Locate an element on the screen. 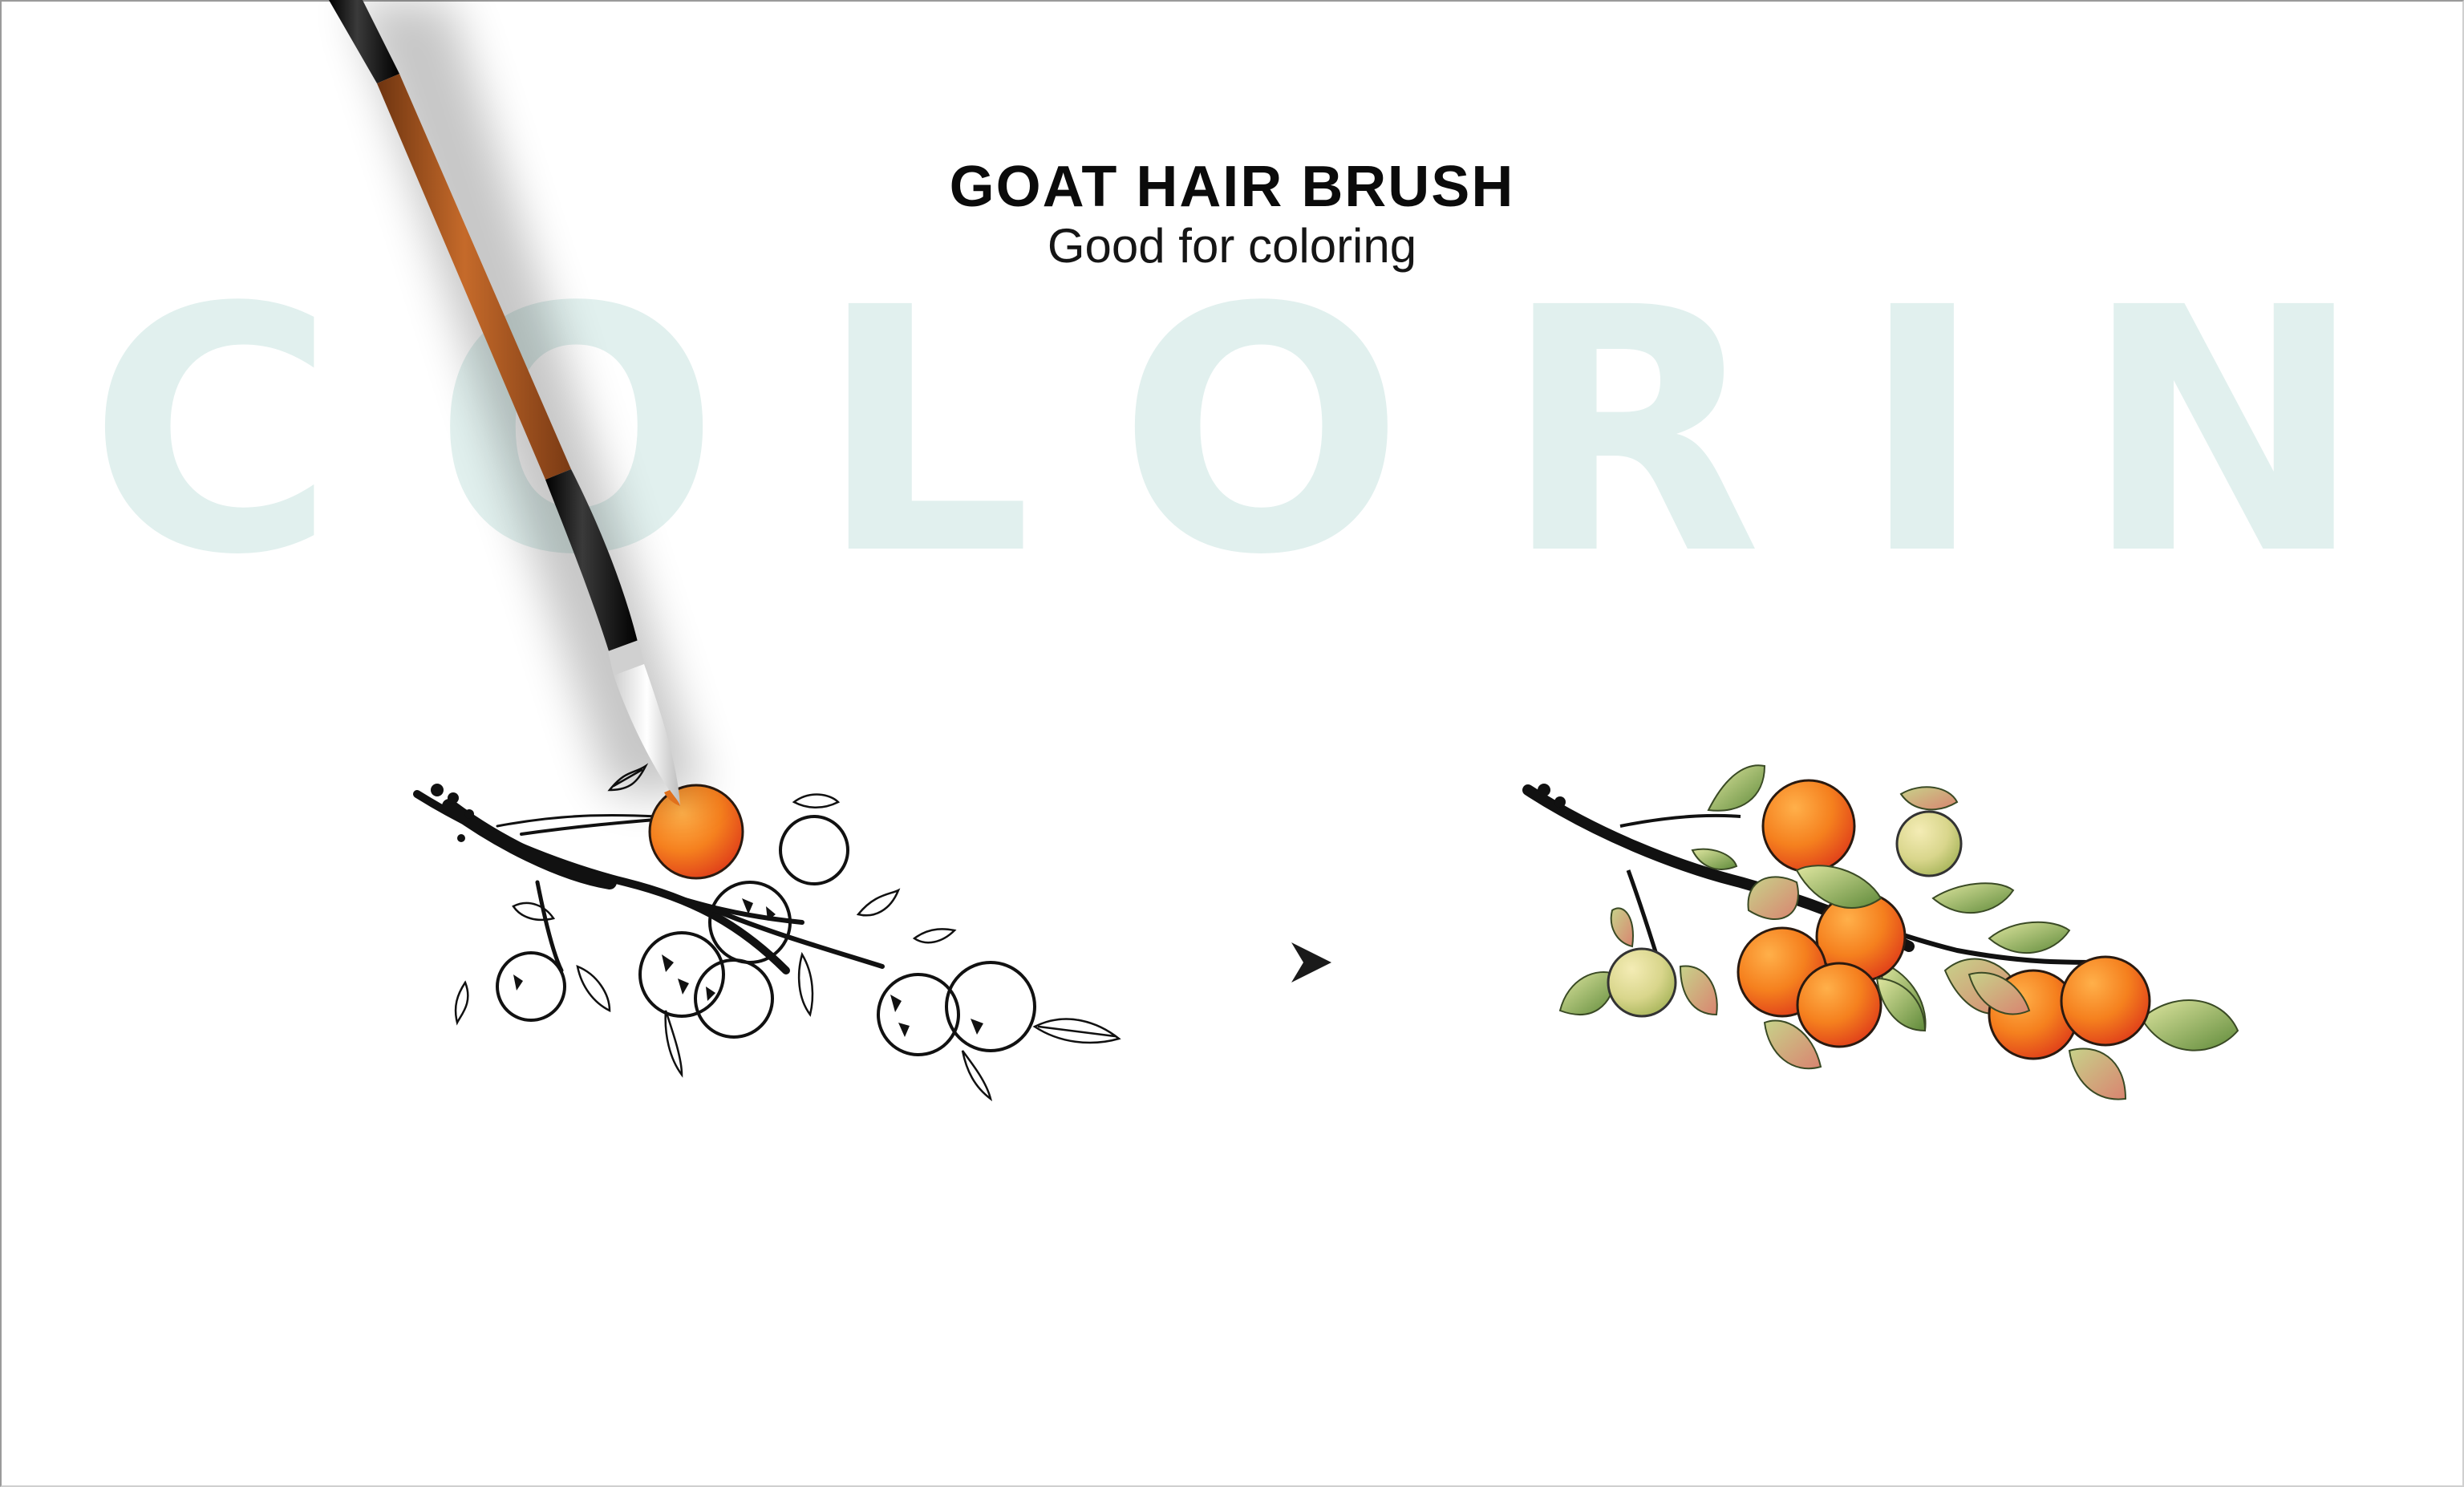 The width and height of the screenshot is (2464, 1487). arrow-right-icon is located at coordinates (1311, 962).